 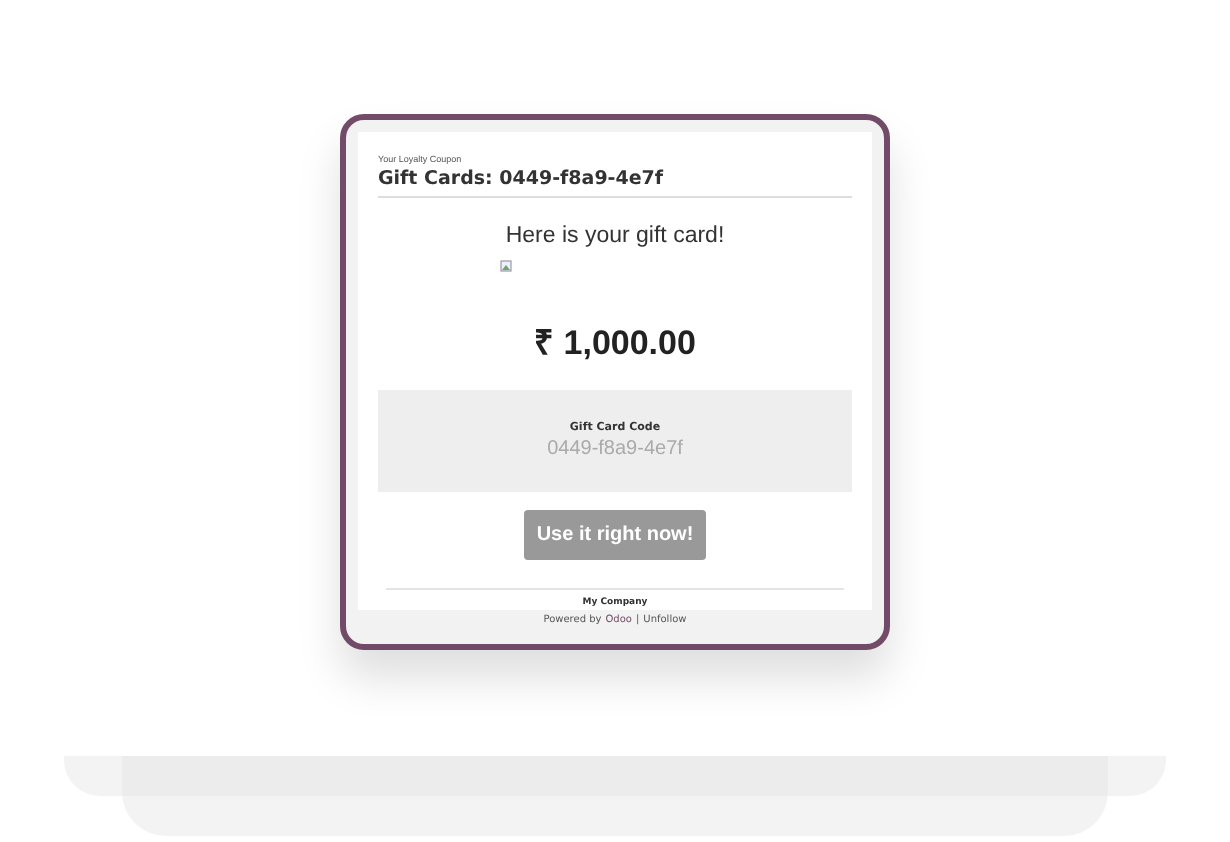 I want to click on broken-image-icon, so click(x=506, y=266).